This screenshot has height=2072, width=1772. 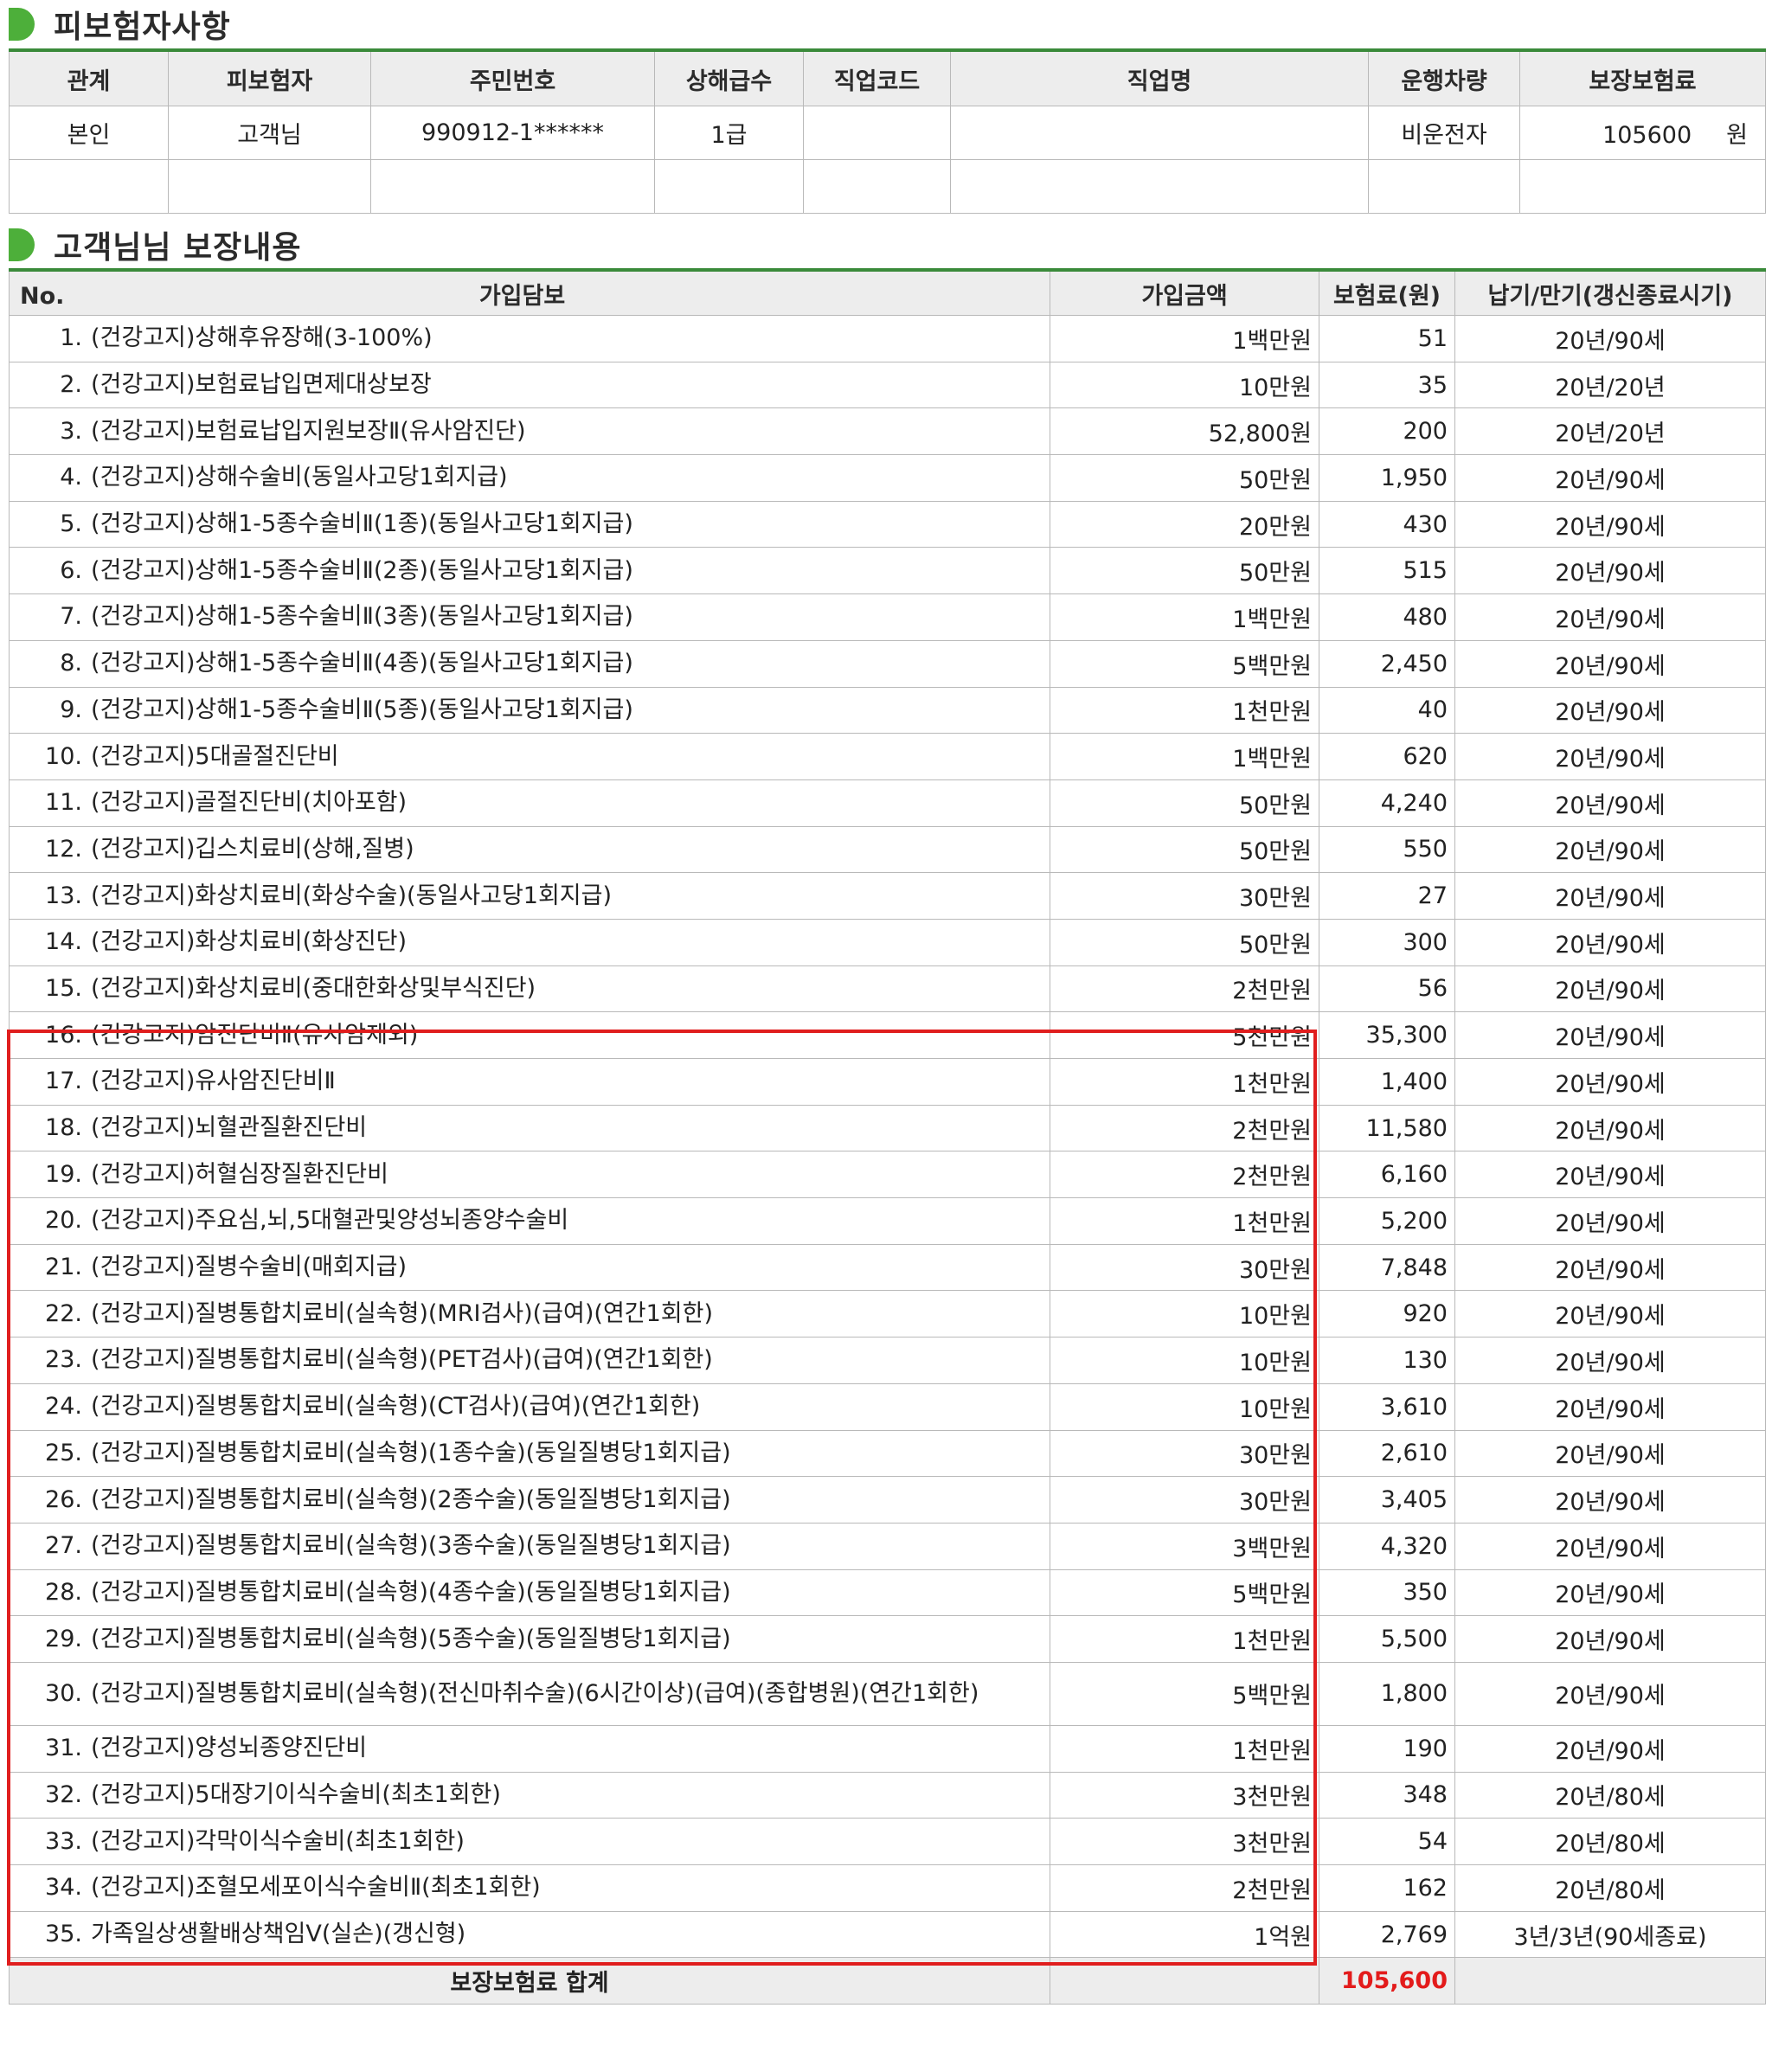 What do you see at coordinates (1184, 1267) in the screenshot?
I see `coverage-amount: 30만원` at bounding box center [1184, 1267].